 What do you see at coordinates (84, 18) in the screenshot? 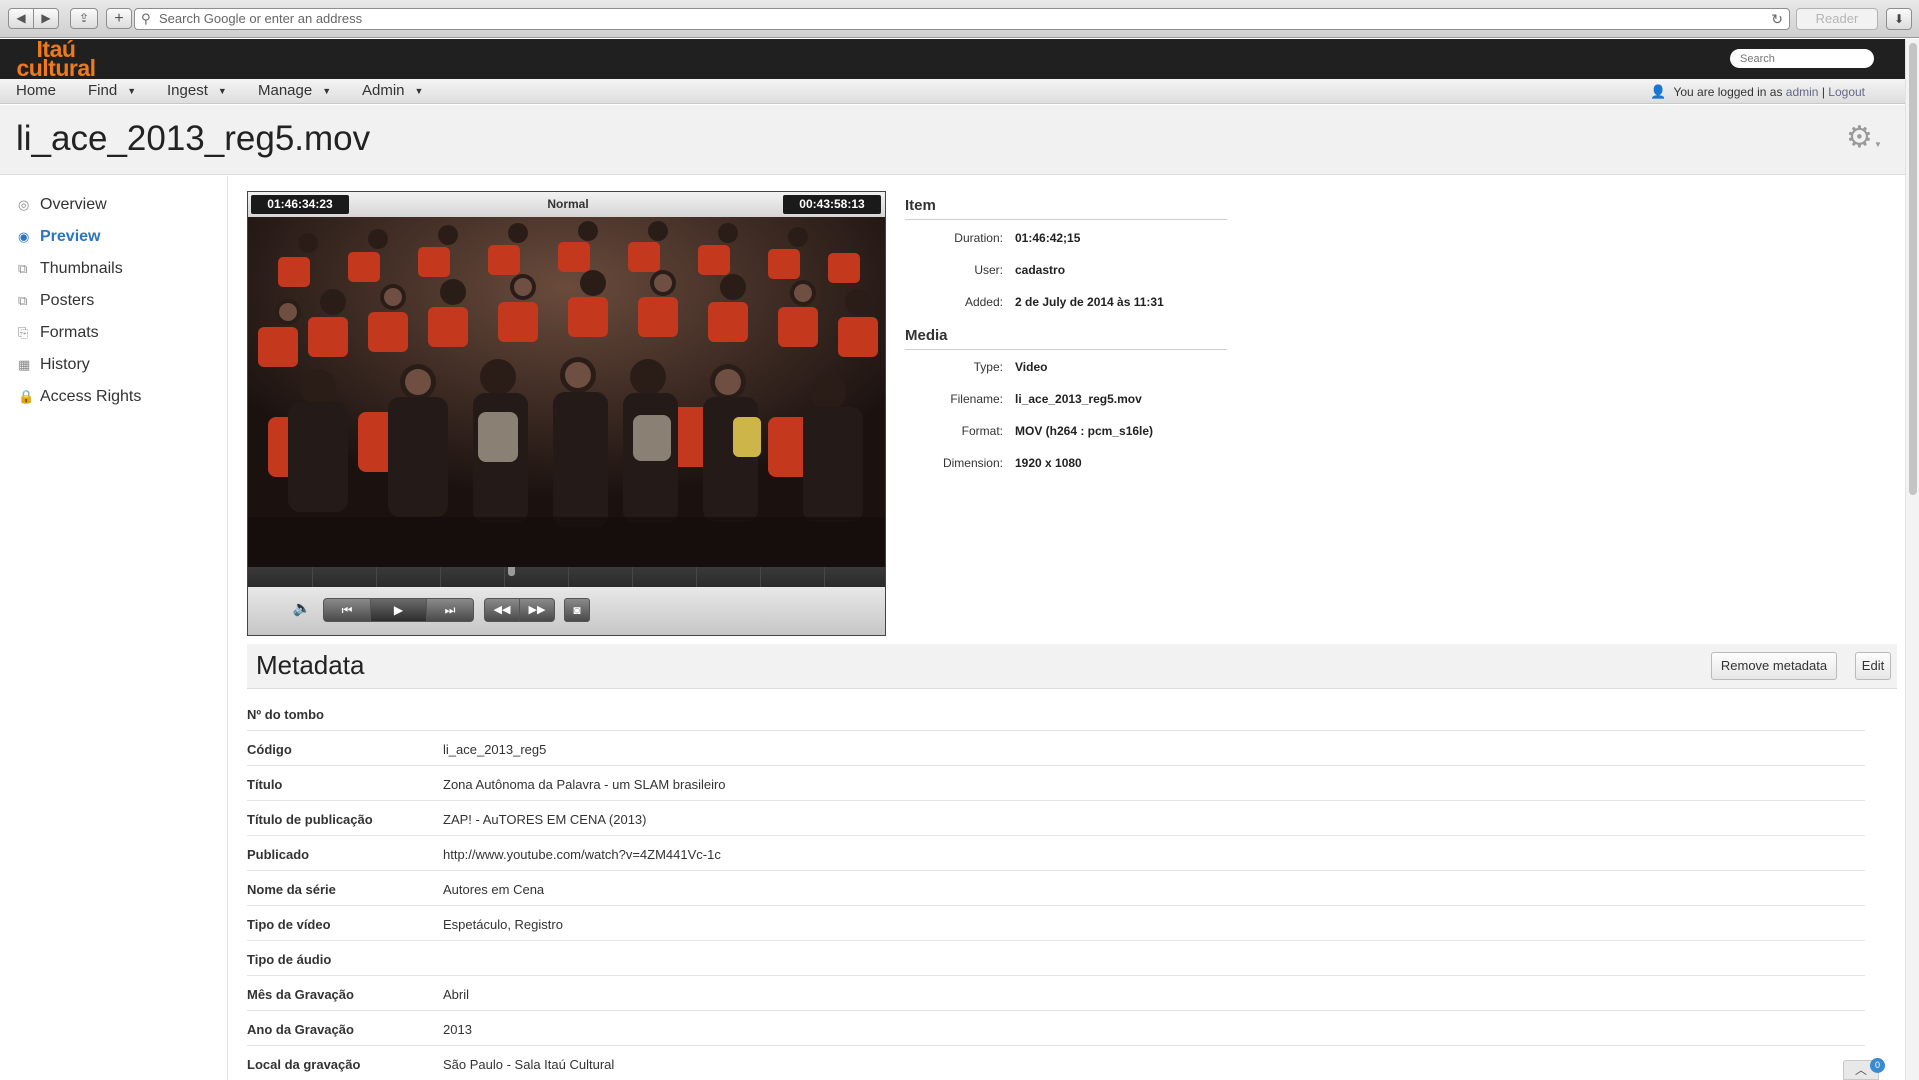
I see `share-button: ⇪` at bounding box center [84, 18].